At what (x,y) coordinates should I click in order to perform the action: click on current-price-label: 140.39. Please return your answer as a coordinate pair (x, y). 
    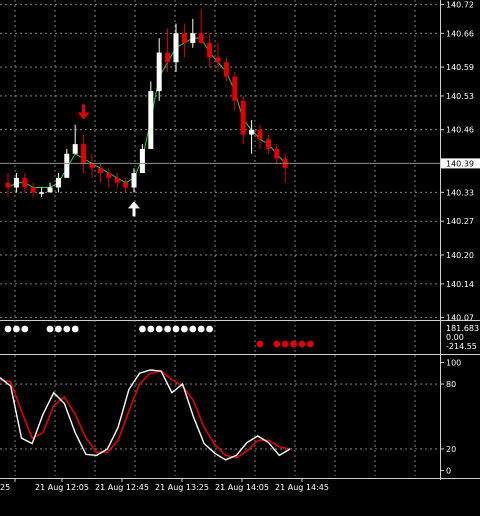
    Looking at the image, I should click on (460, 163).